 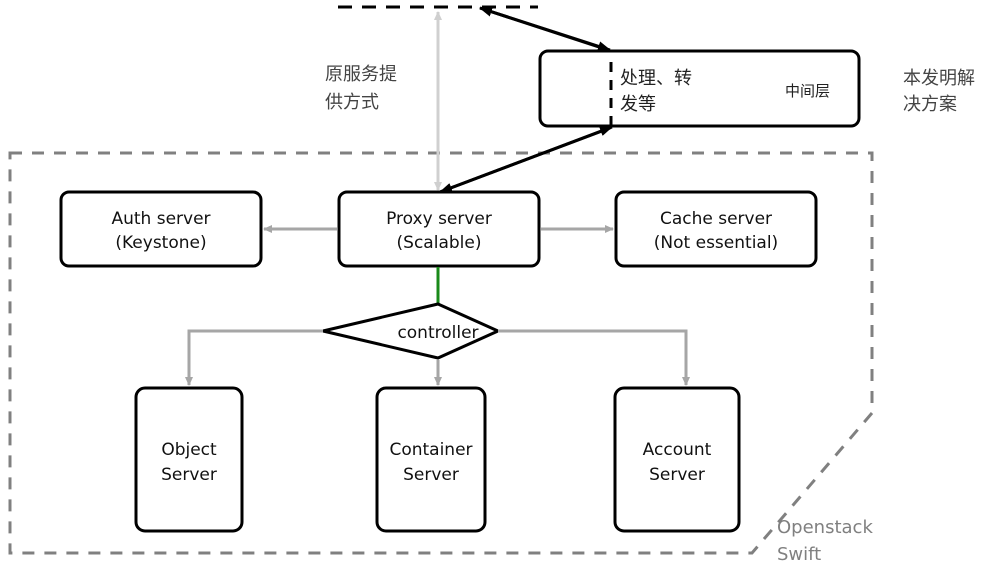 I want to click on original-service-label-line2: 供方式, so click(x=352, y=102).